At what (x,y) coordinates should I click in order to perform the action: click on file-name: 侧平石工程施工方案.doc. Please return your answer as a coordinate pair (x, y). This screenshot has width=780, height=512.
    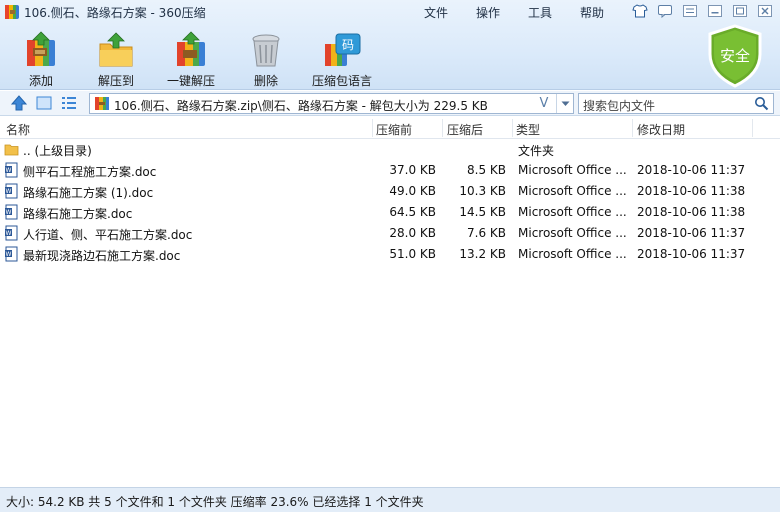
    Looking at the image, I should click on (90, 172).